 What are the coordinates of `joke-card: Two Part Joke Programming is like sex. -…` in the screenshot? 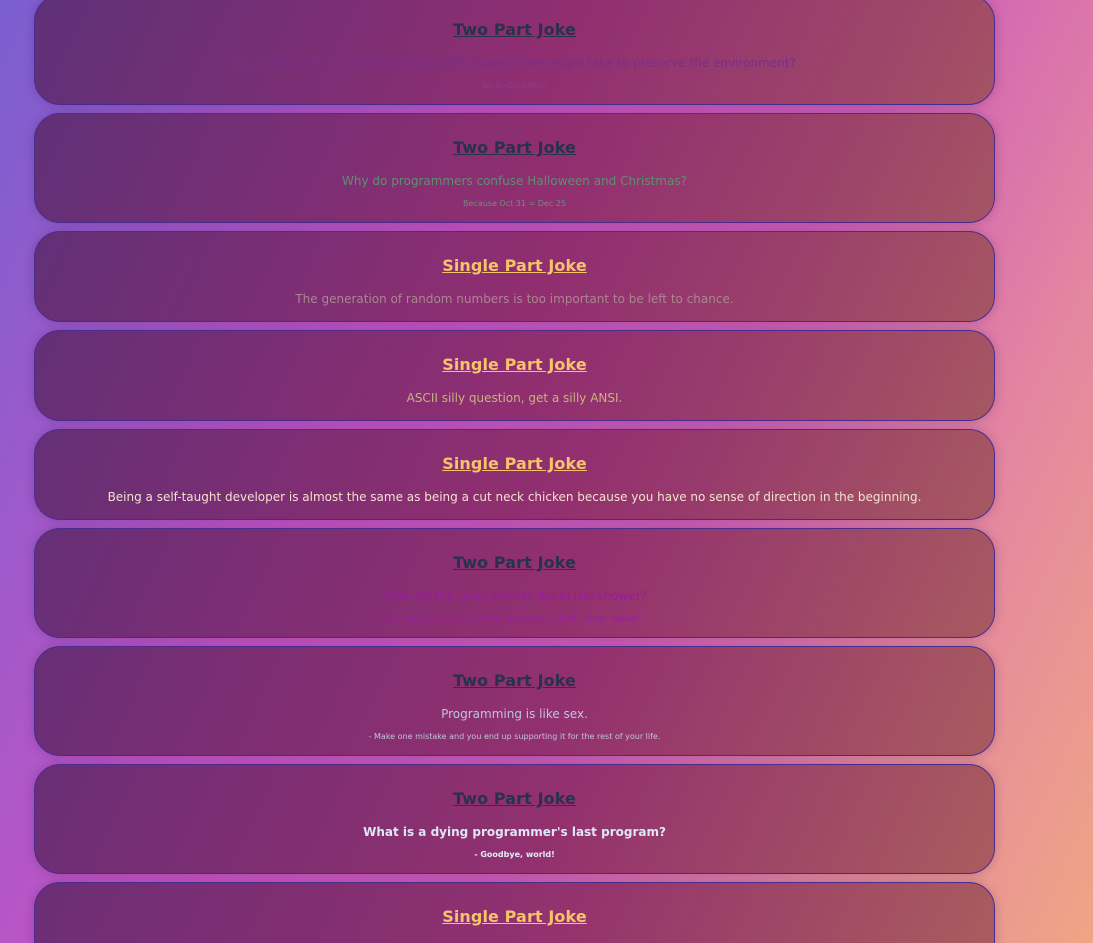 It's located at (514, 701).